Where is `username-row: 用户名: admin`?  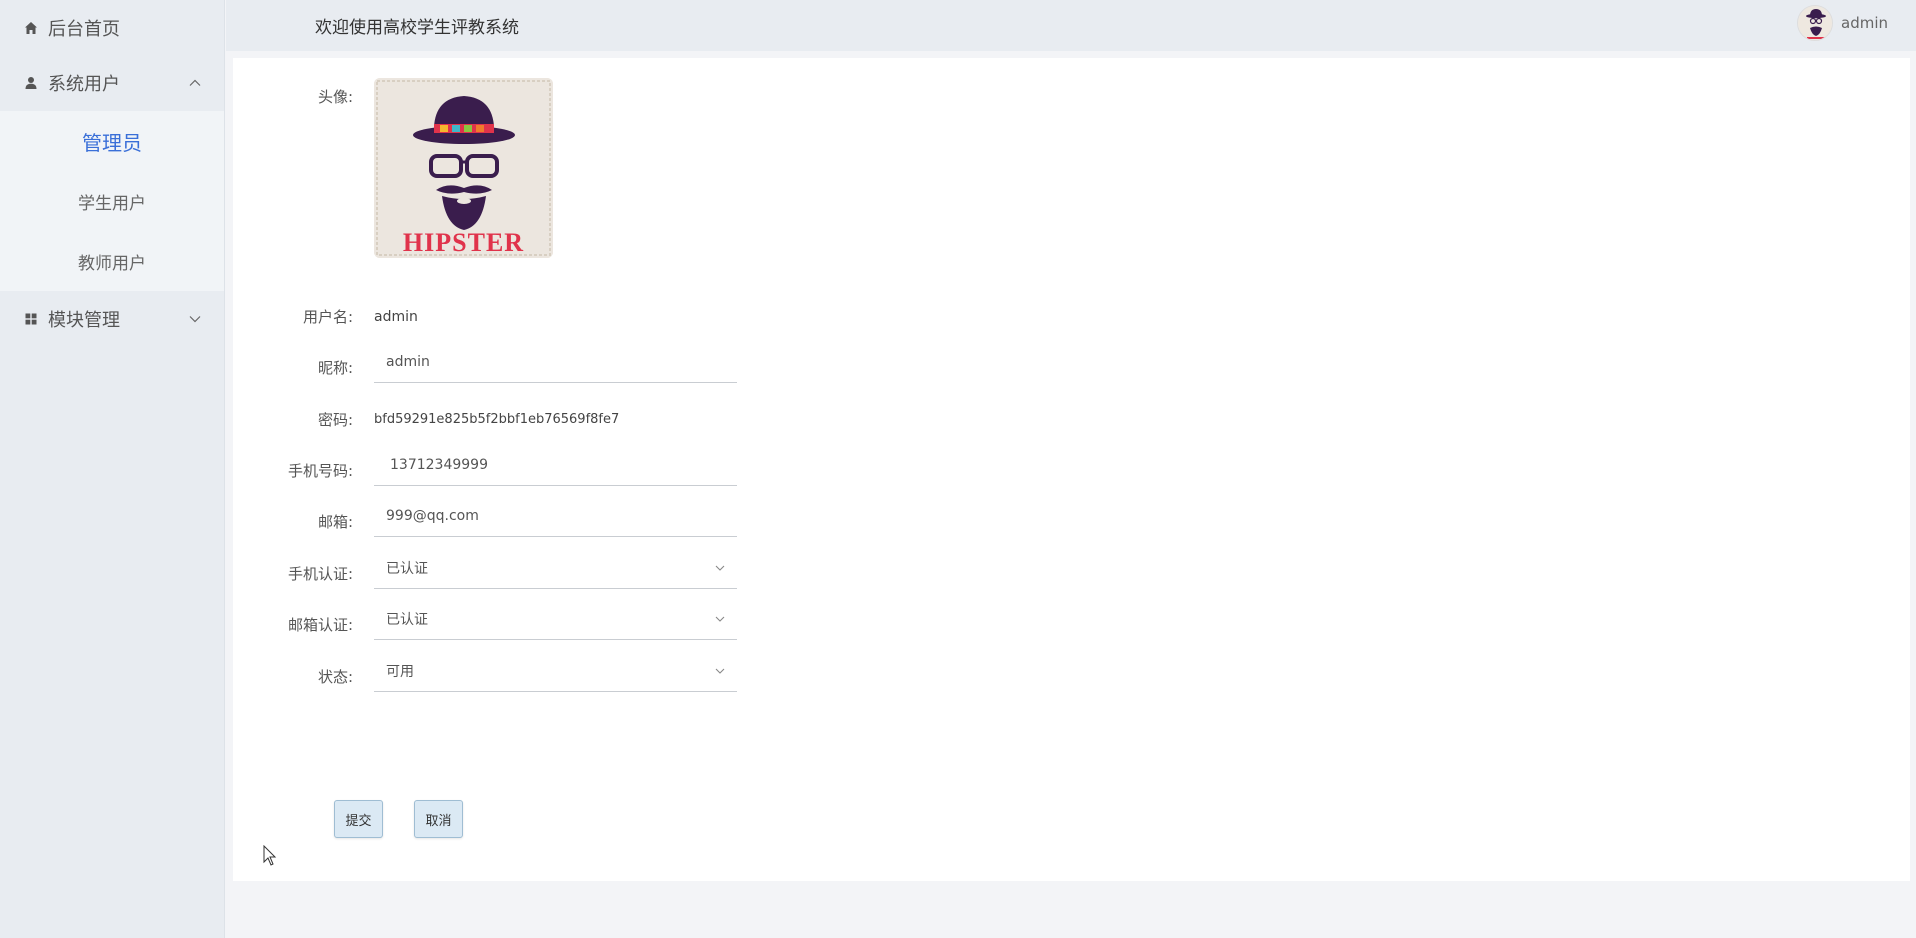
username-row: 用户名: admin is located at coordinates (325, 316).